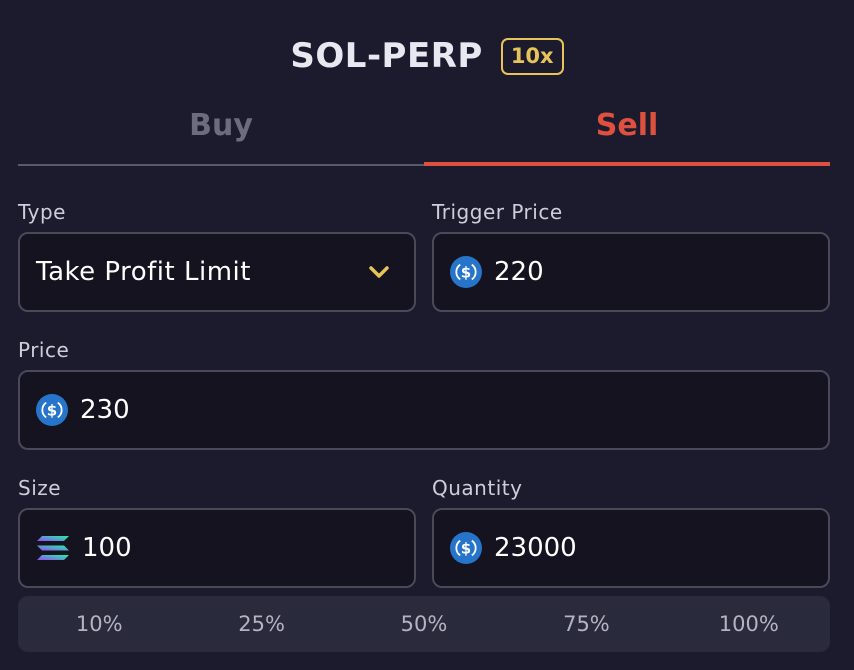 The width and height of the screenshot is (854, 670). What do you see at coordinates (105, 410) in the screenshot?
I see `price-value: 230` at bounding box center [105, 410].